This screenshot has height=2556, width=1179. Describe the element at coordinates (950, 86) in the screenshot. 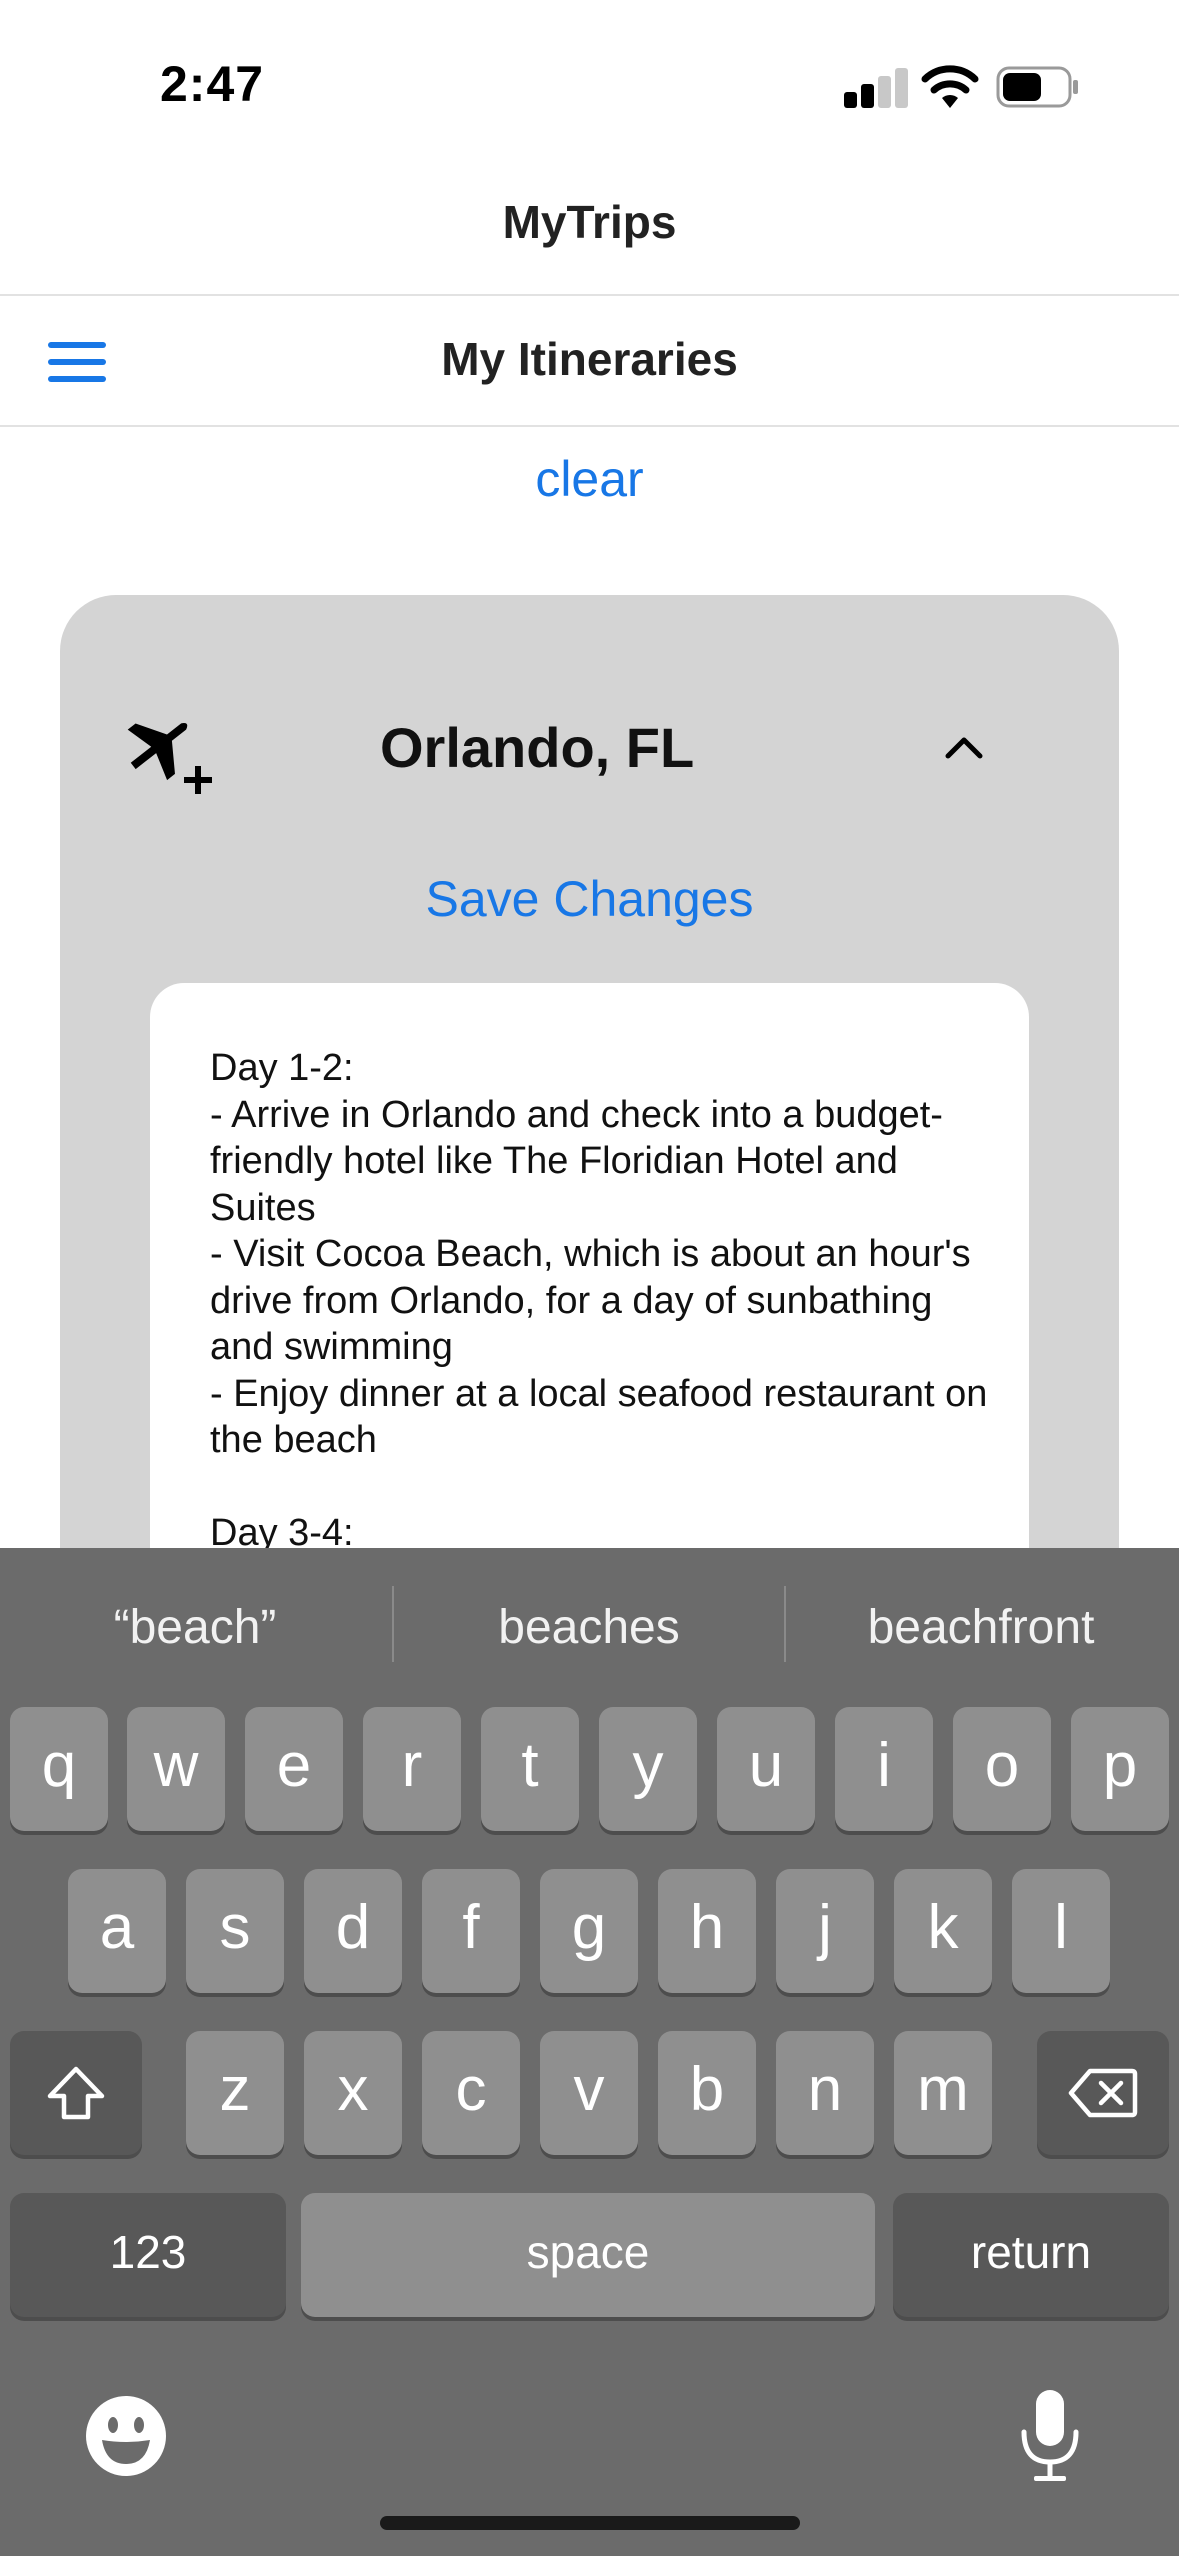

I see `wifi-icon` at that location.